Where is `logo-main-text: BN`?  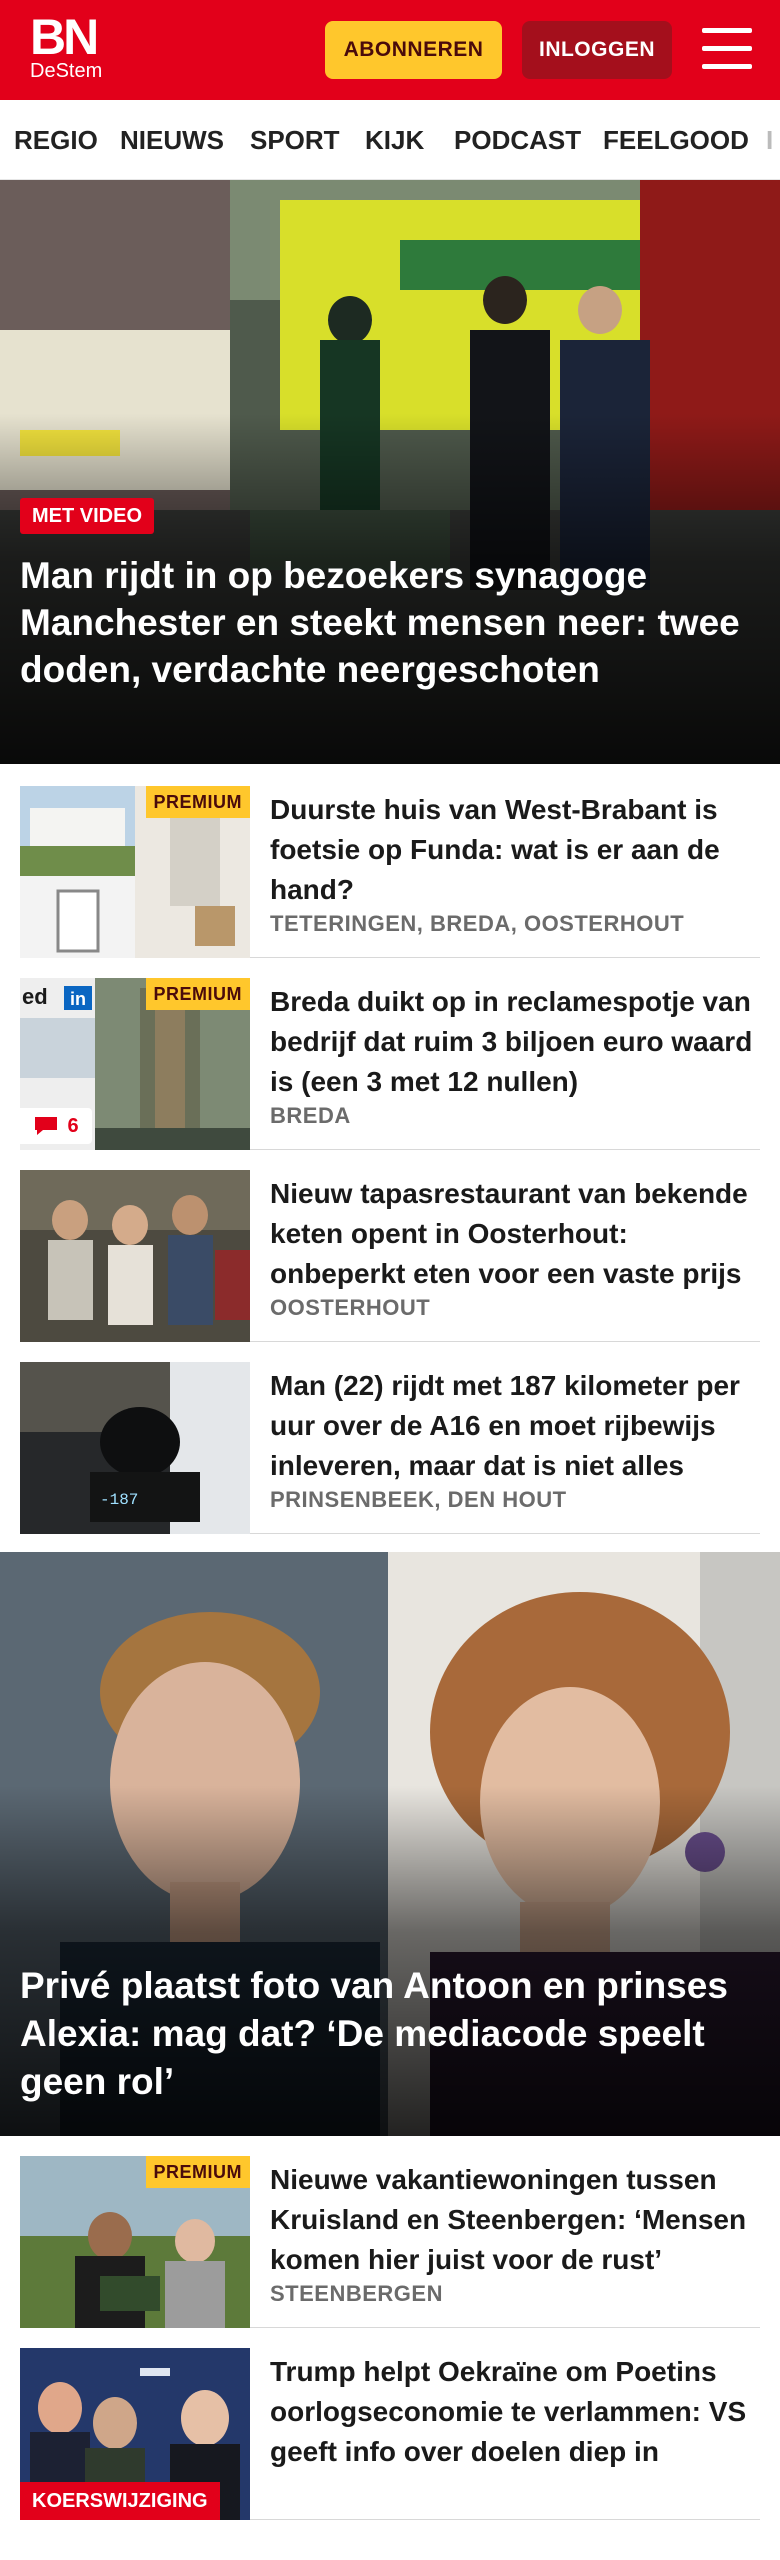
logo-main-text: BN is located at coordinates (64, 37).